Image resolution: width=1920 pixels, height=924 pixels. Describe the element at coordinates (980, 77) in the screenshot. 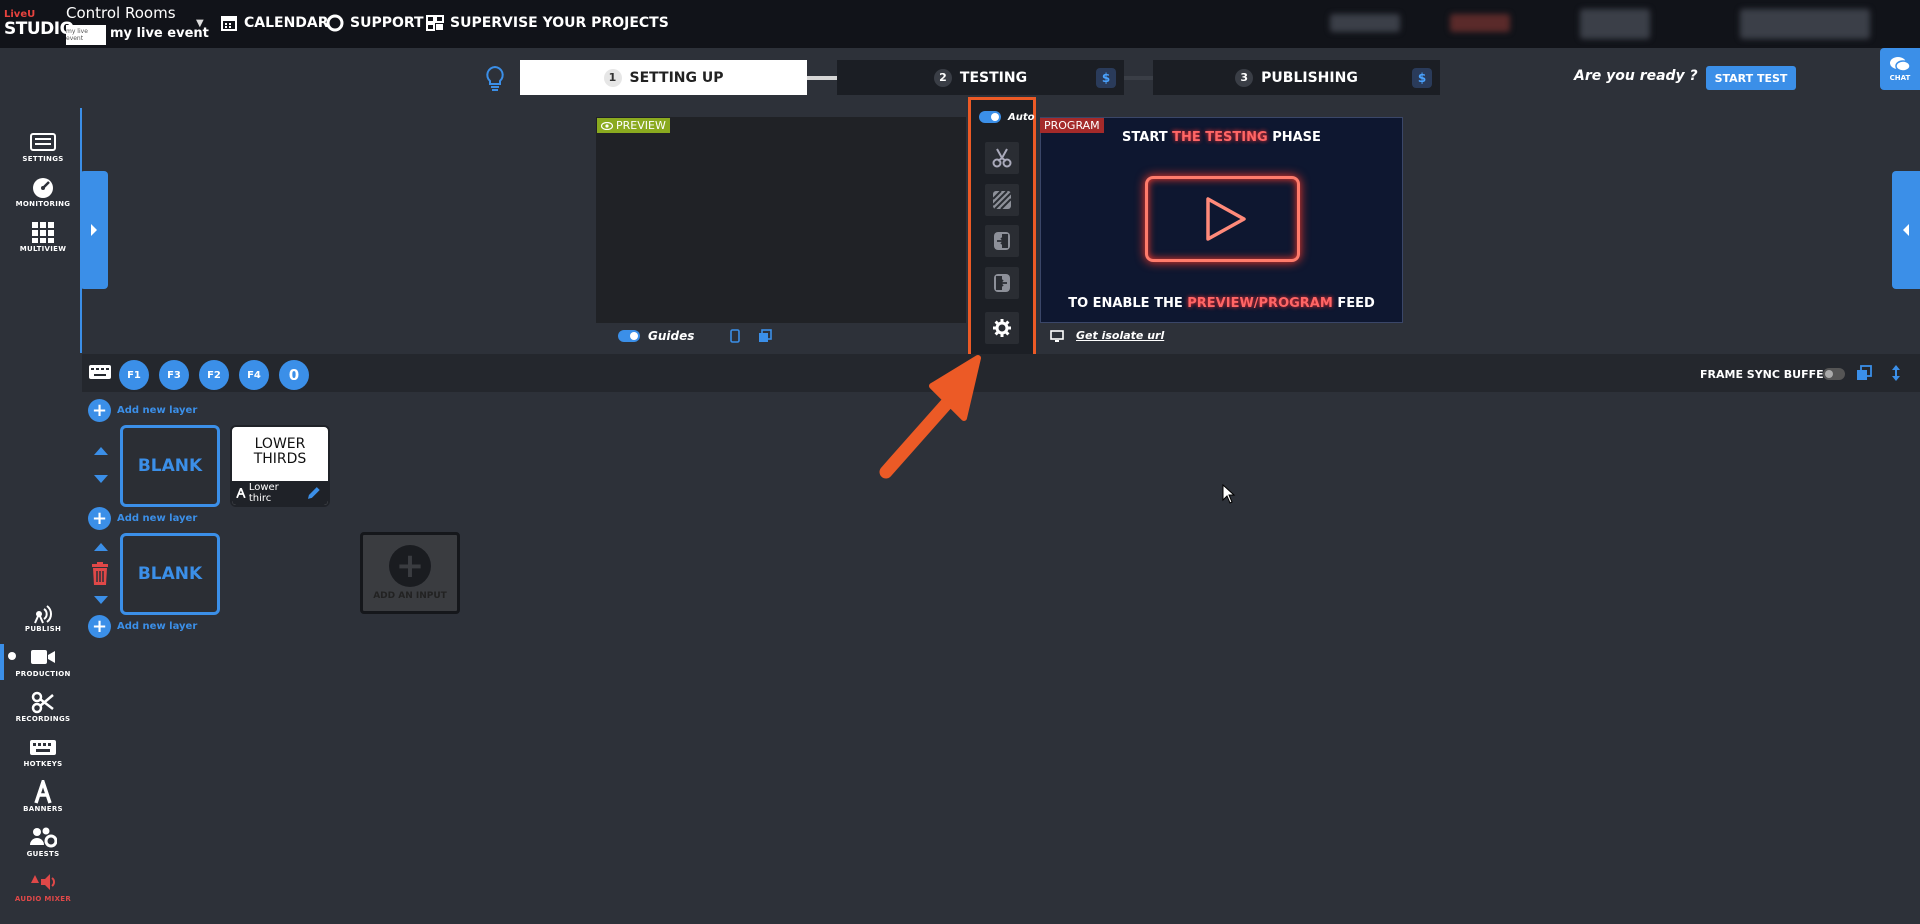

I see `step-testing: 2 TESTING $` at that location.